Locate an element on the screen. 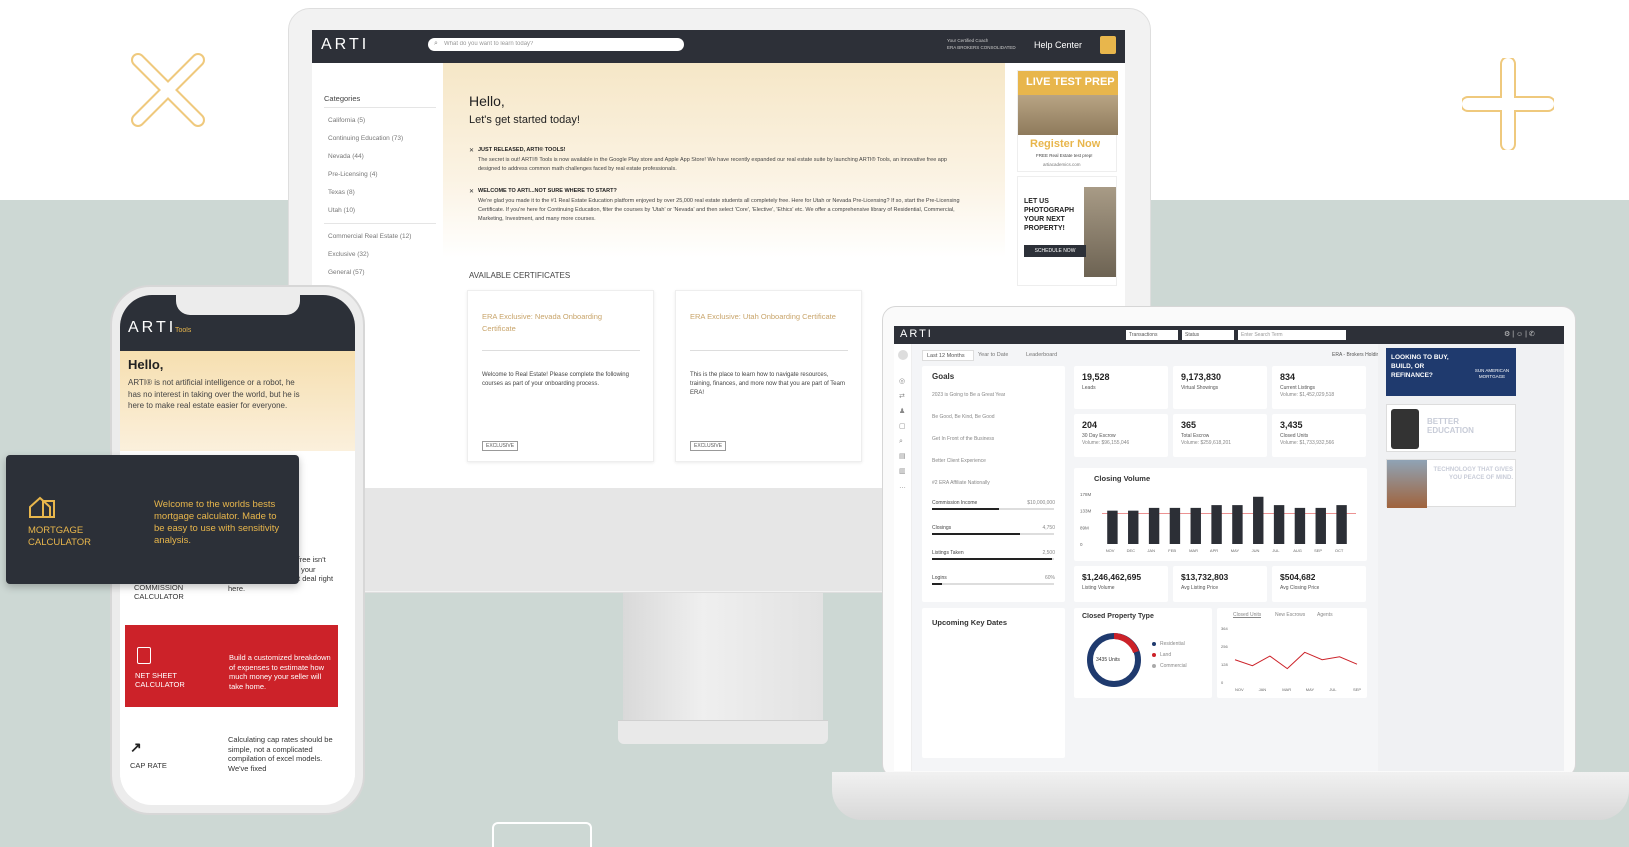 Image resolution: width=1629 pixels, height=847 pixels. category-link: Commercial Real Estate (12) is located at coordinates (369, 236).